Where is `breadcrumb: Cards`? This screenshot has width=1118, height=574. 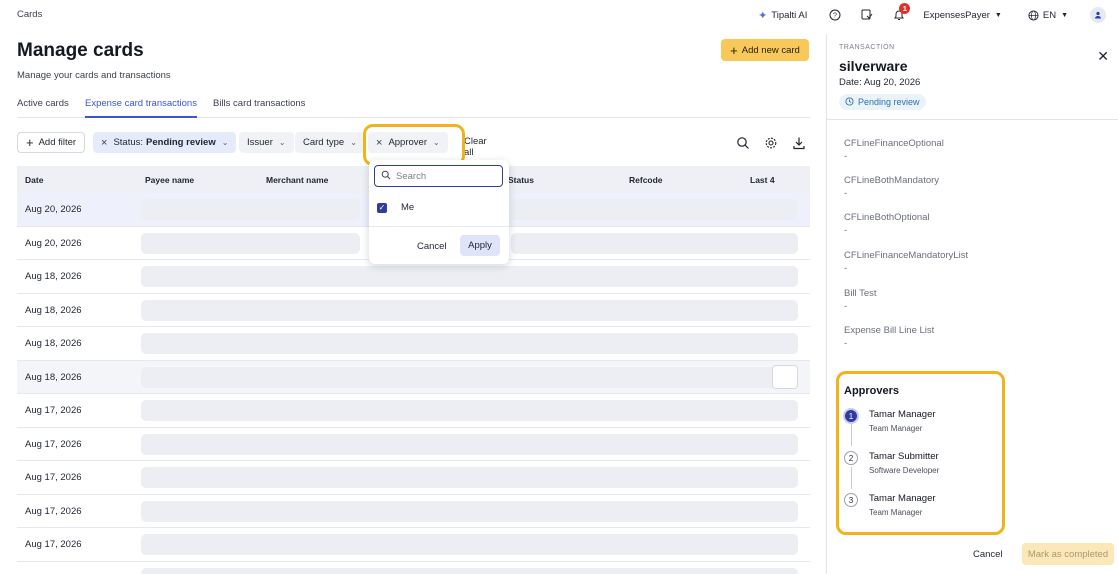
breadcrumb: Cards is located at coordinates (29, 14).